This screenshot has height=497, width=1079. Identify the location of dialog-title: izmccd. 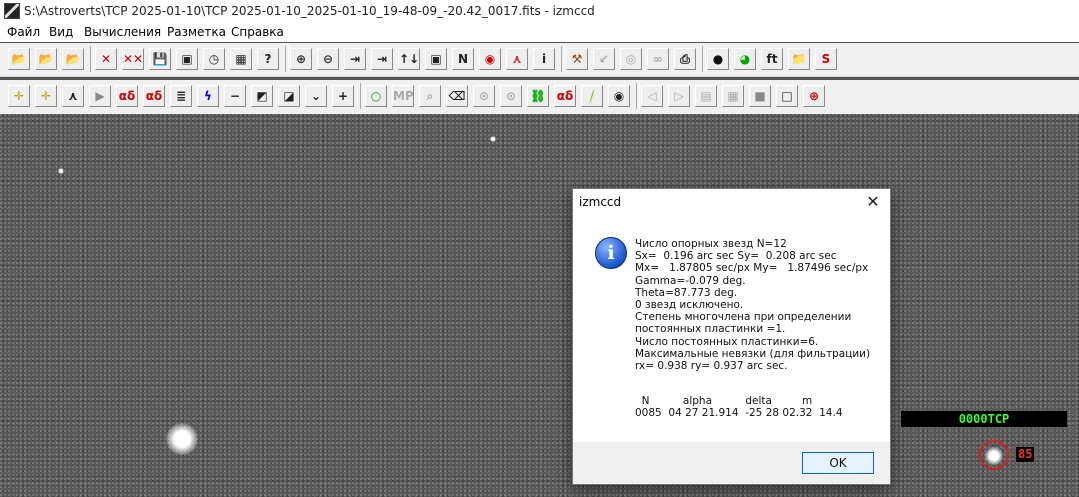
(600, 202).